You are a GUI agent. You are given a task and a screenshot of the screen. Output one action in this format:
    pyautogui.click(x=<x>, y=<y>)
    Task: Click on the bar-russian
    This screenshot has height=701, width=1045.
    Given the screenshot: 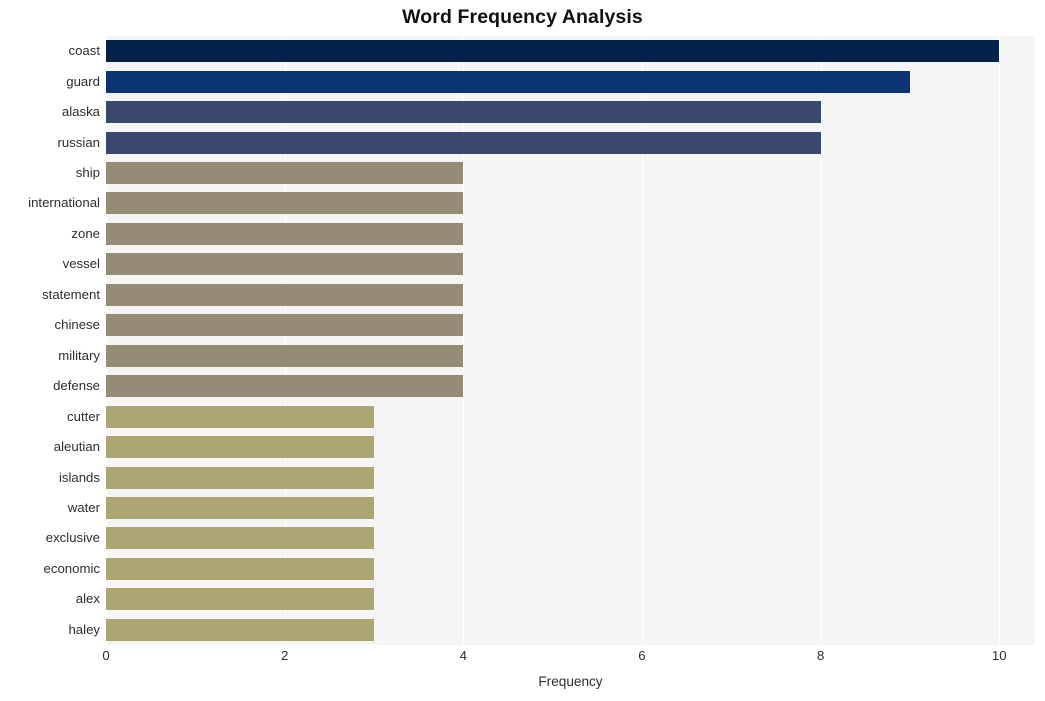 What is the action you would take?
    pyautogui.click(x=463, y=142)
    